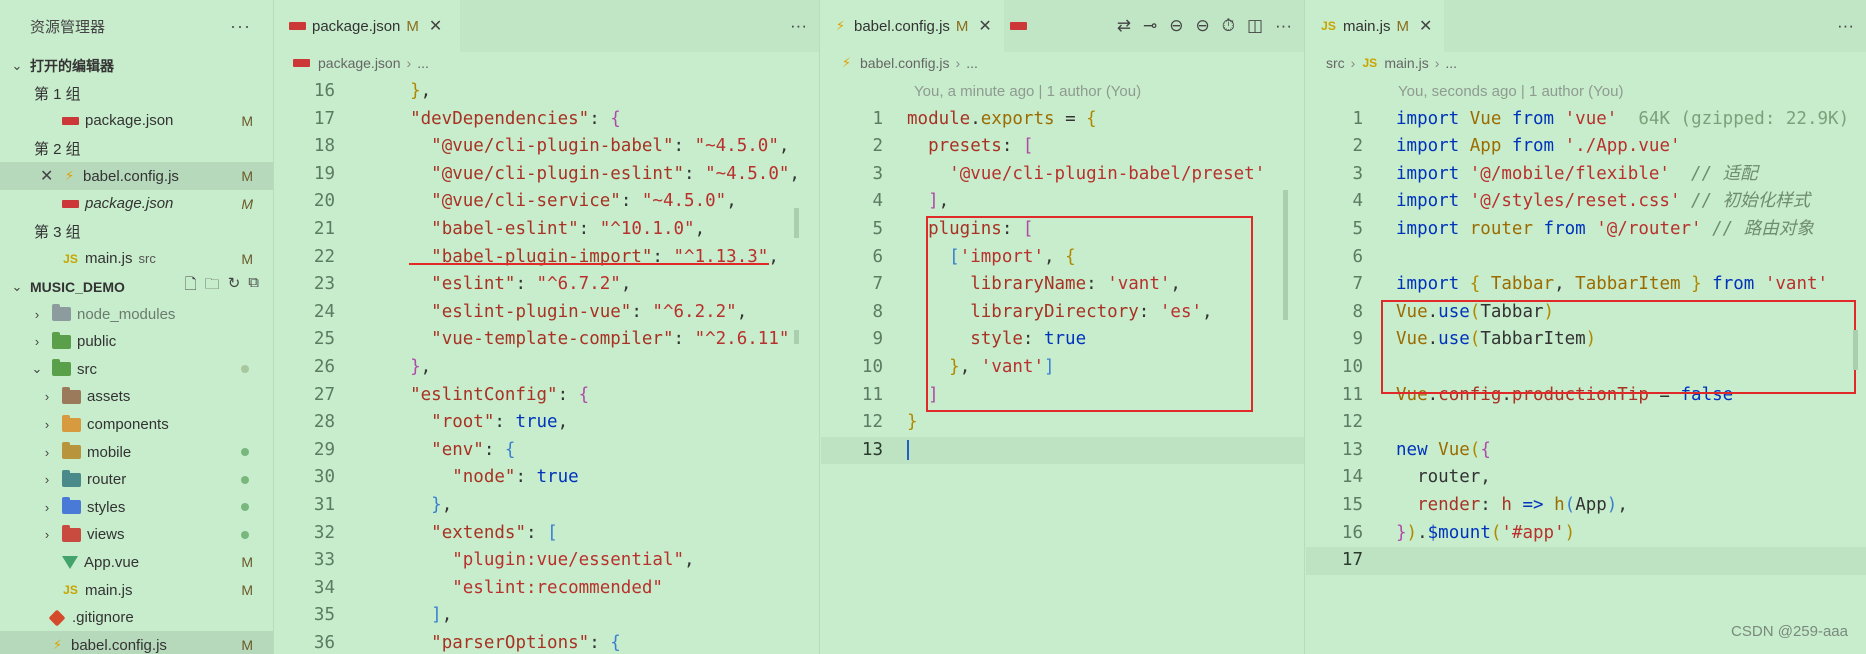  What do you see at coordinates (136, 176) in the screenshot?
I see `open-editor-babel-config: ✕ ⚡ babel.config.js M` at bounding box center [136, 176].